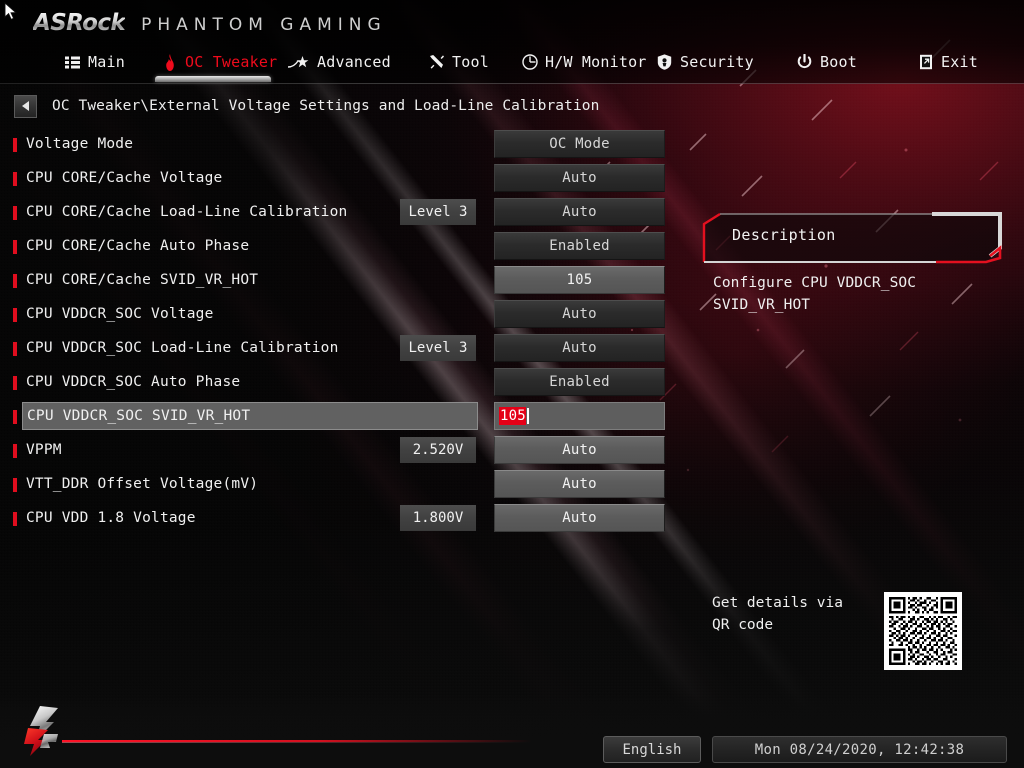  I want to click on phantom-gaming-logo, so click(41, 731).